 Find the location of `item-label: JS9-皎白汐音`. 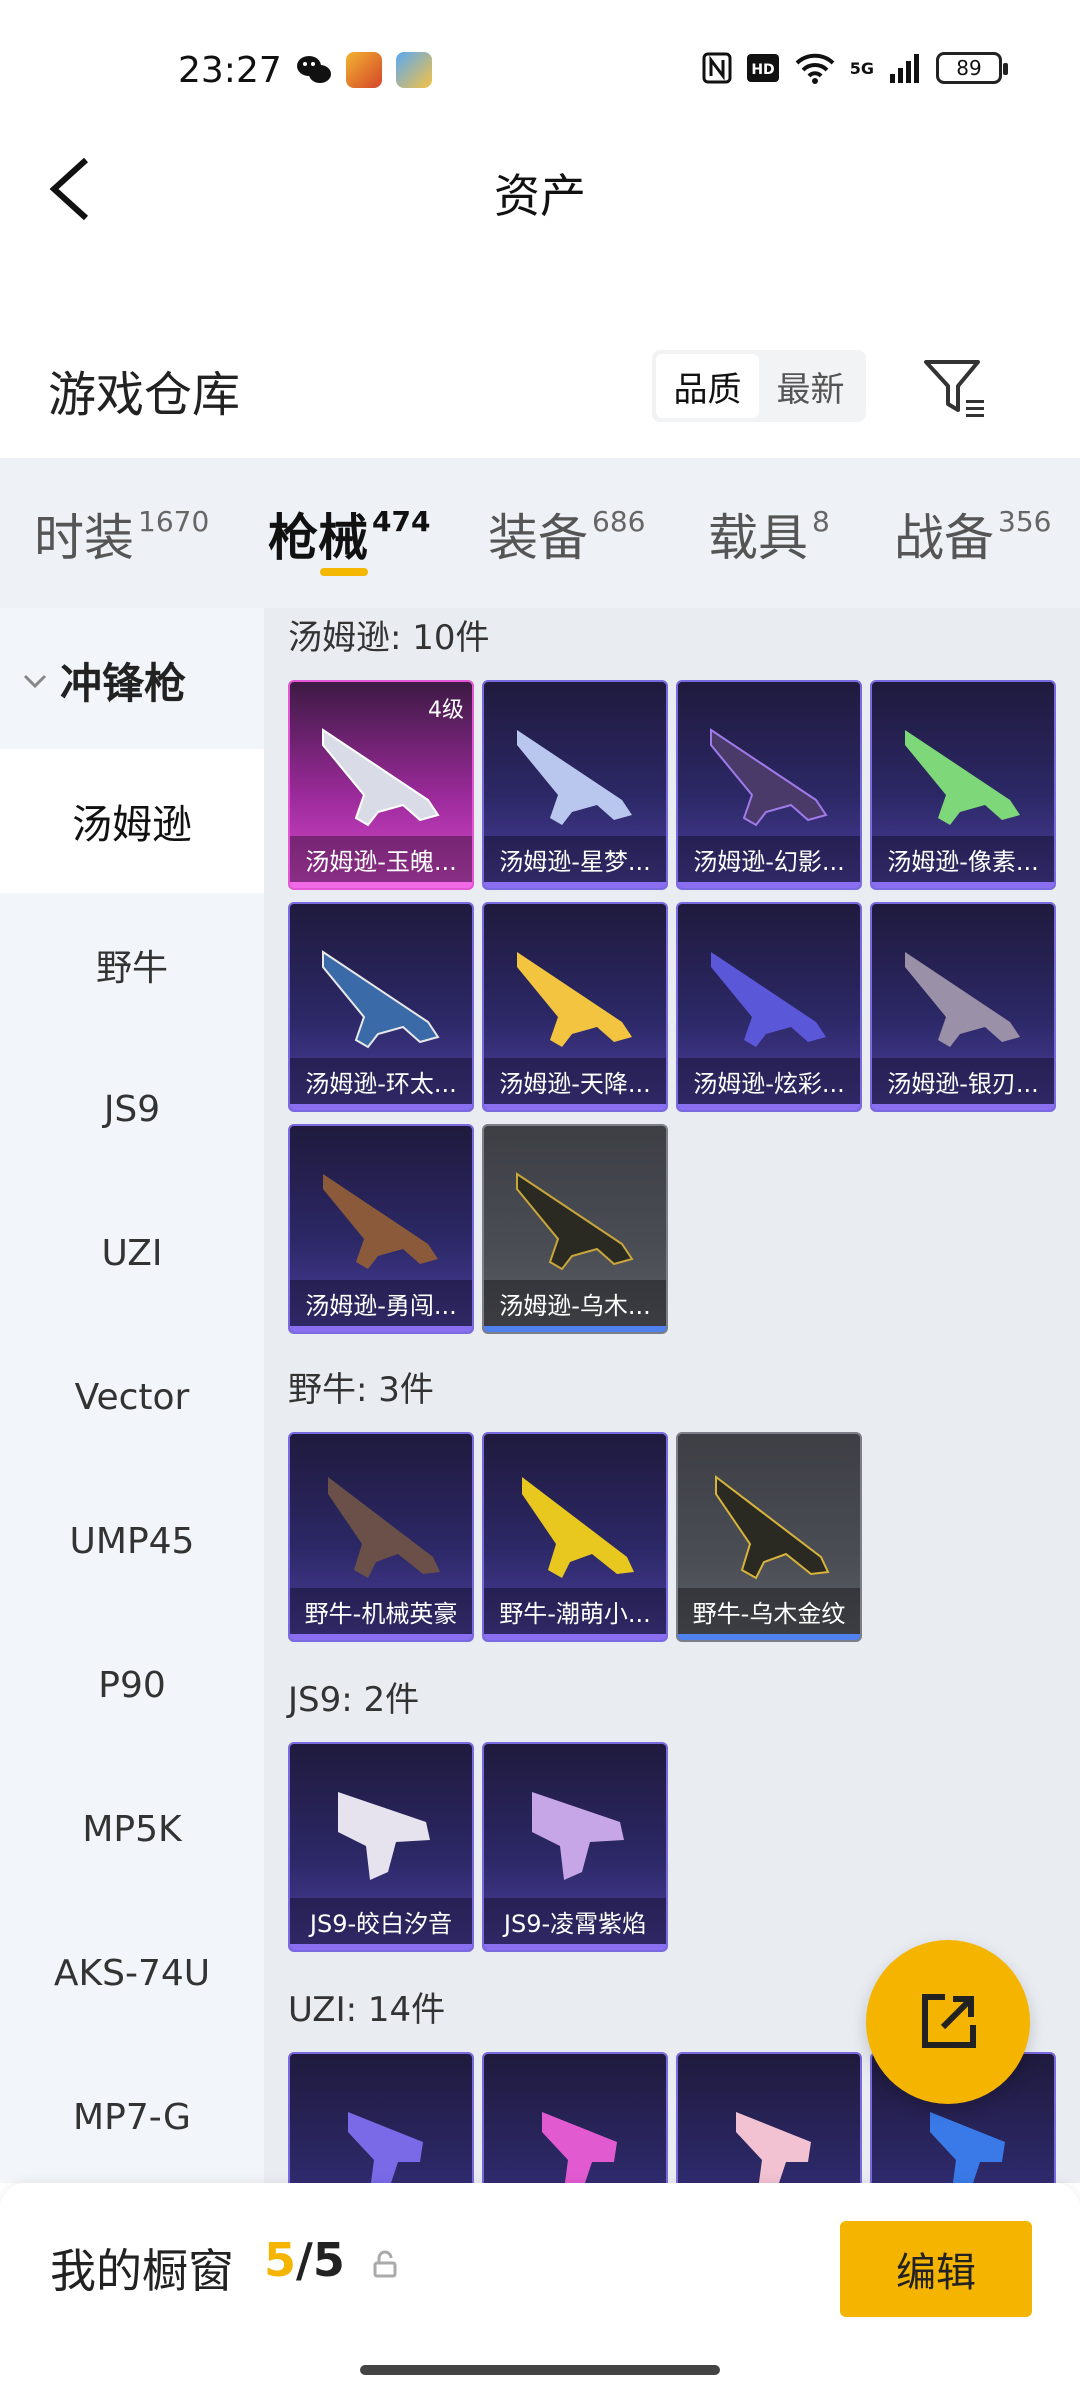

item-label: JS9-皎白汐音 is located at coordinates (381, 1921).